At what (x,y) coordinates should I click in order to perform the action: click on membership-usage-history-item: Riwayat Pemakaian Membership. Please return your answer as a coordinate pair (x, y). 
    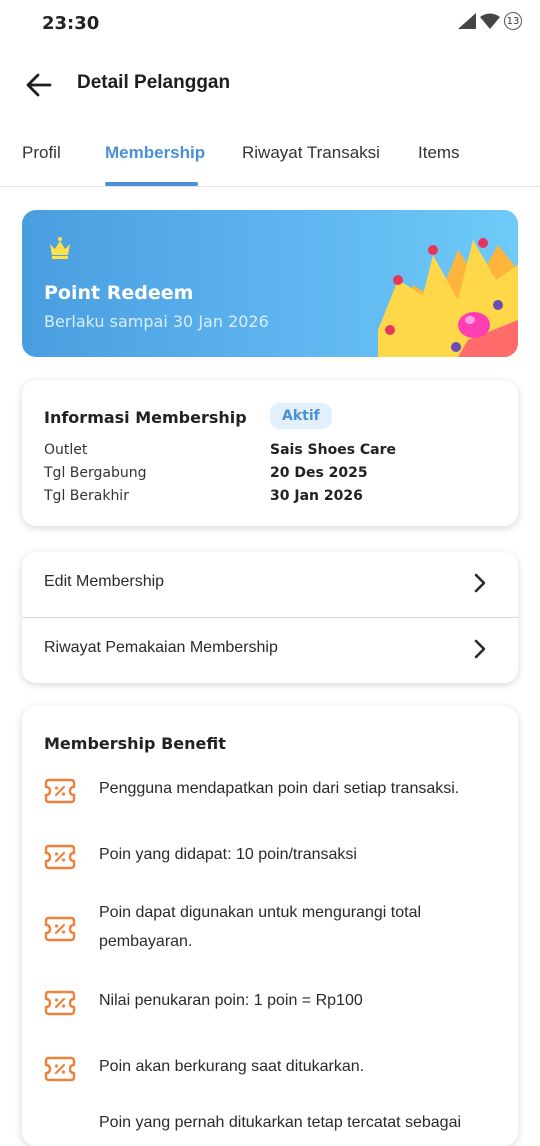
    Looking at the image, I should click on (270, 650).